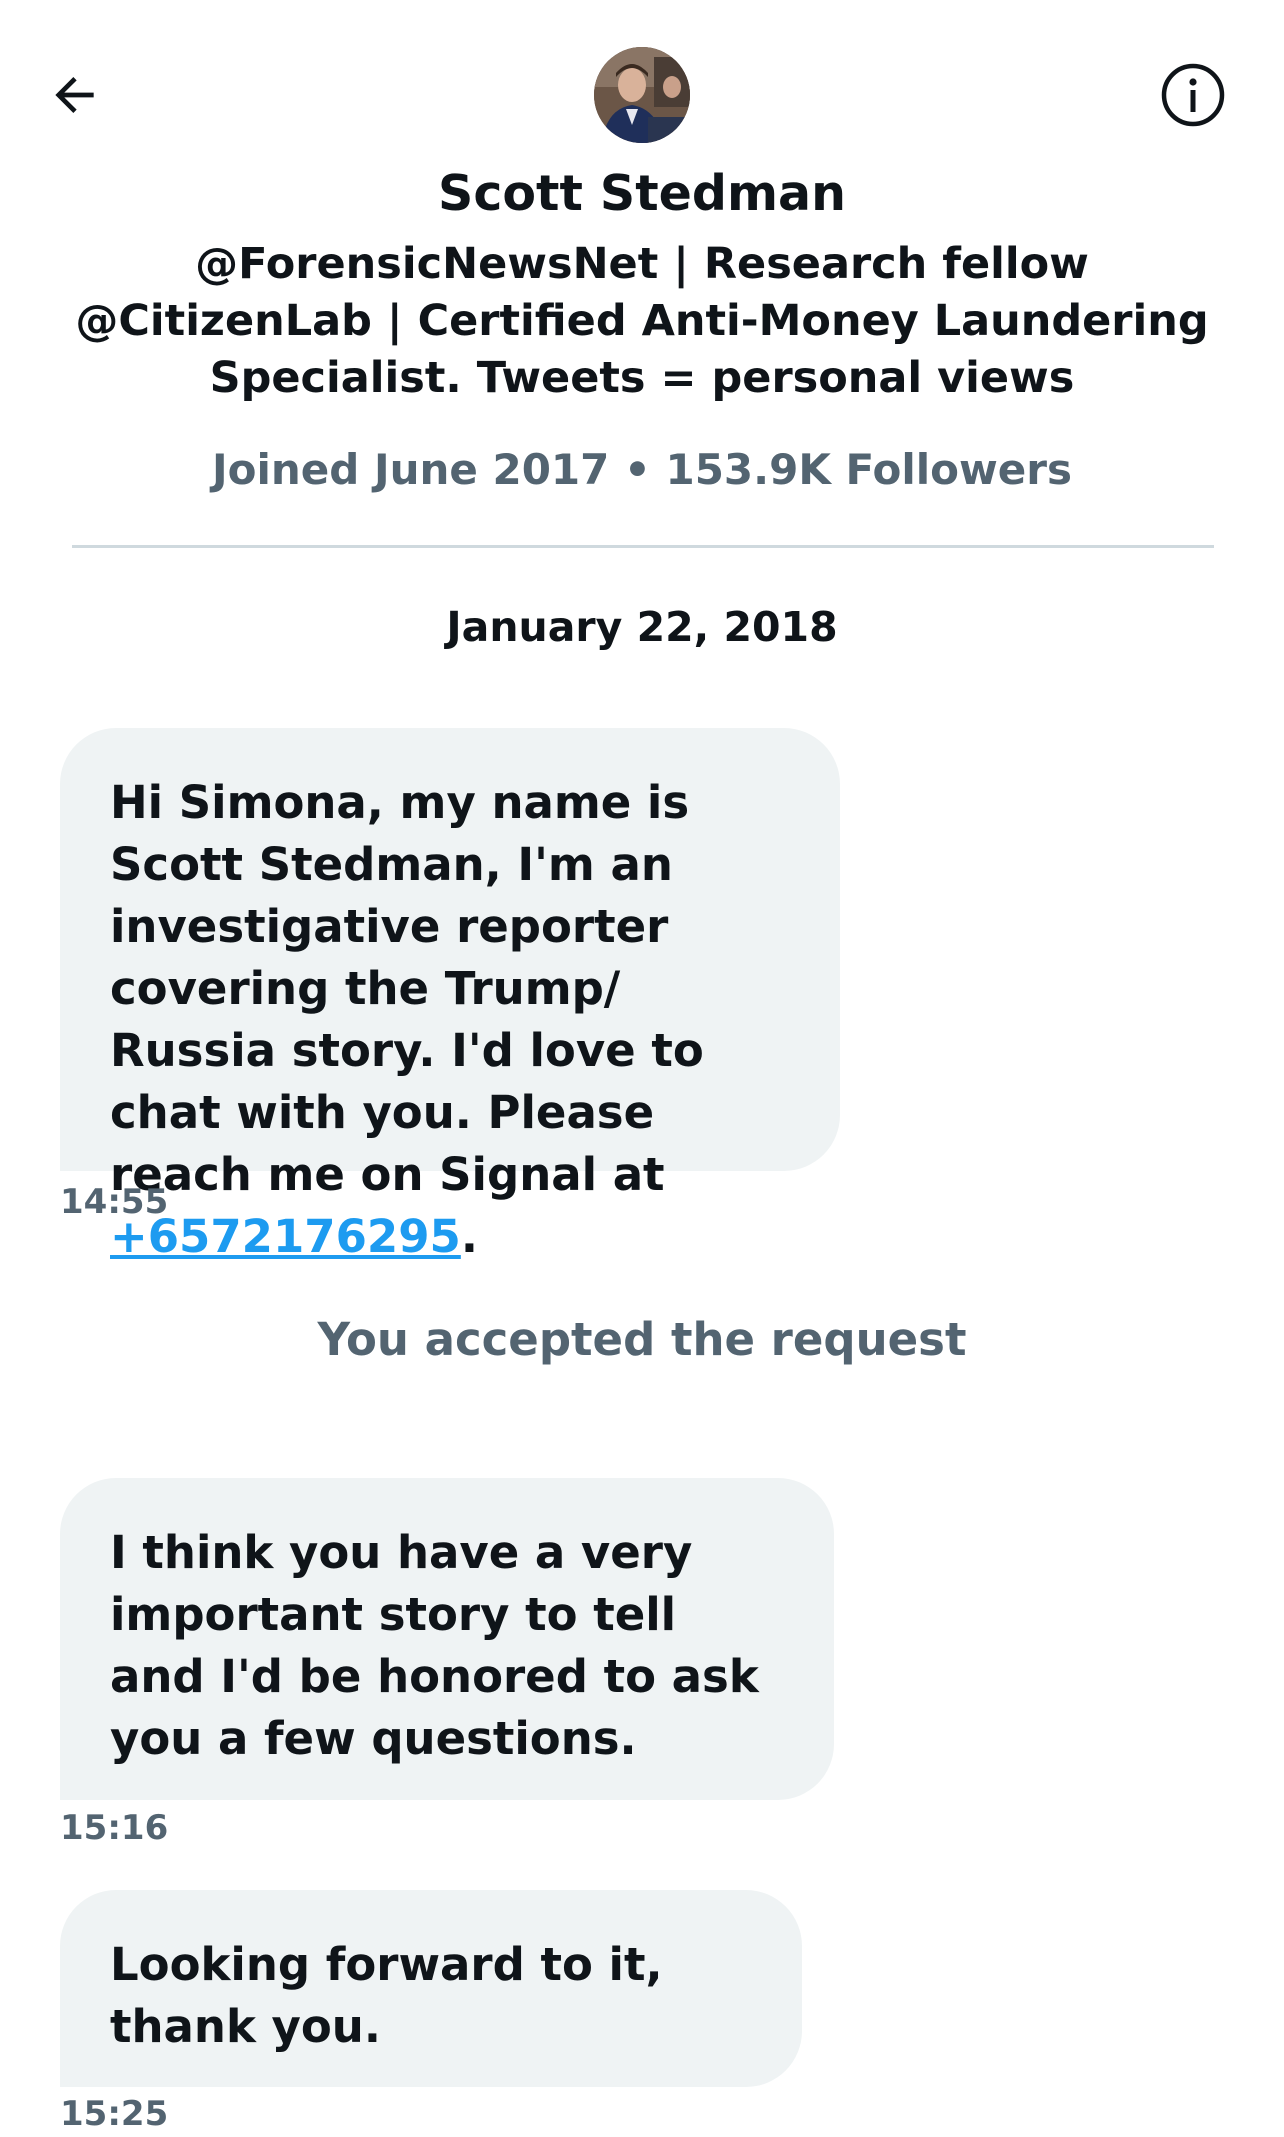  I want to click on avatar-photo, so click(642, 95).